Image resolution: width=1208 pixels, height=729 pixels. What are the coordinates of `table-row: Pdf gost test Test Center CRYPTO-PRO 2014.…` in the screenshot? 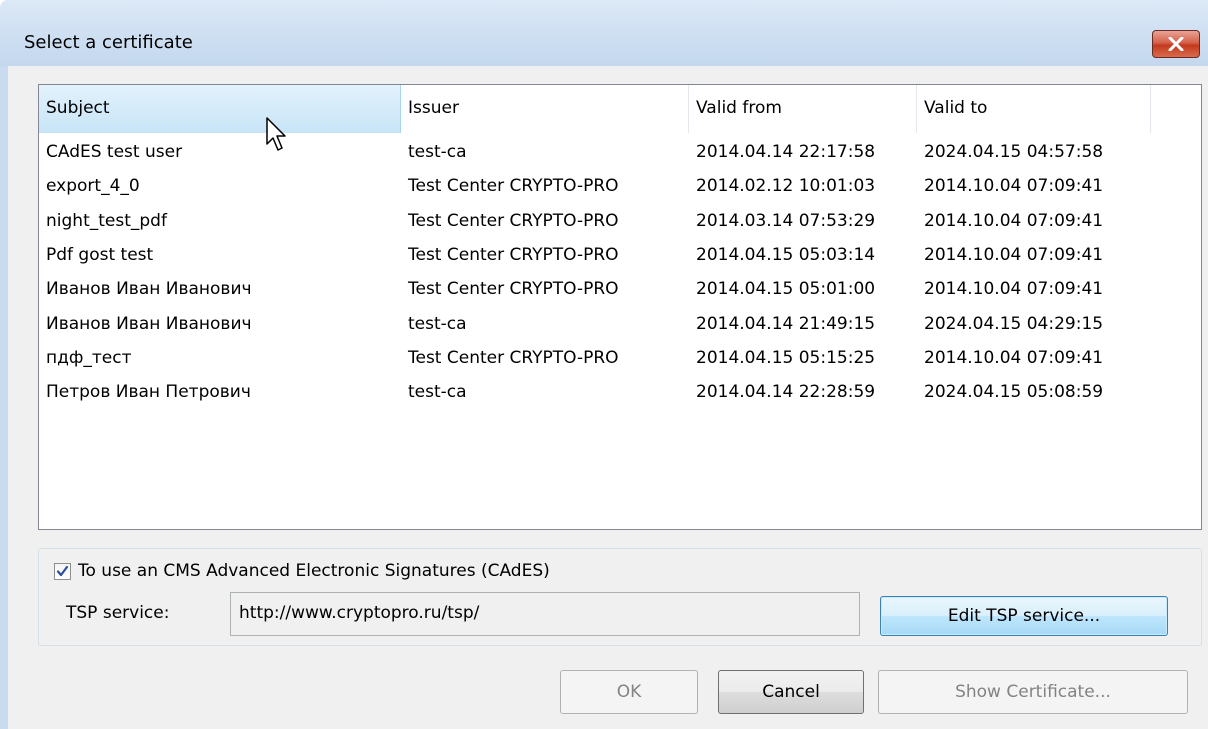 It's located at (620, 257).